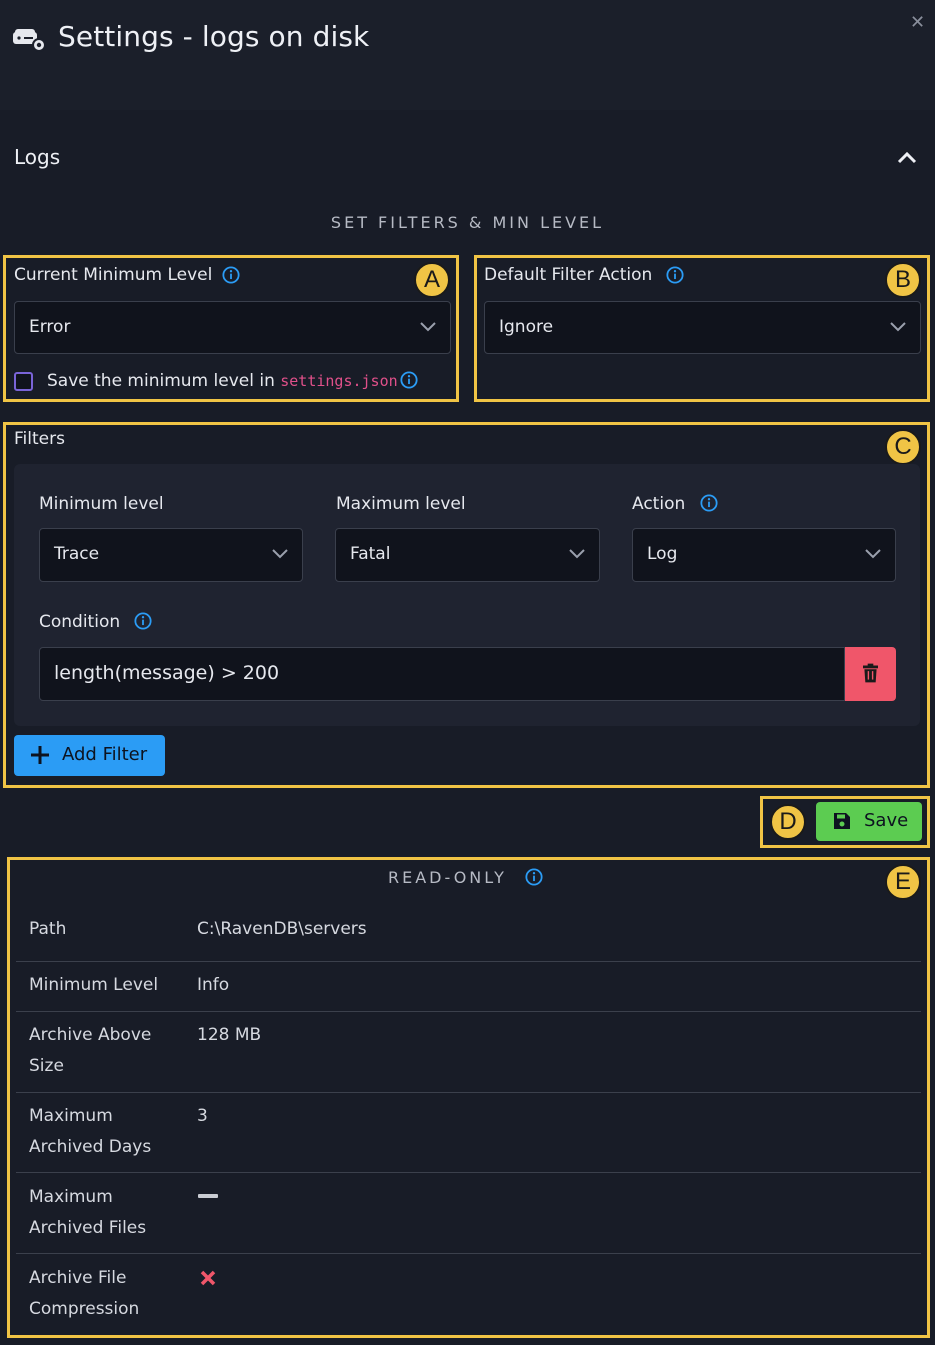  I want to click on filters-heading: SET FILTERS & MIN LEVEL, so click(467, 222).